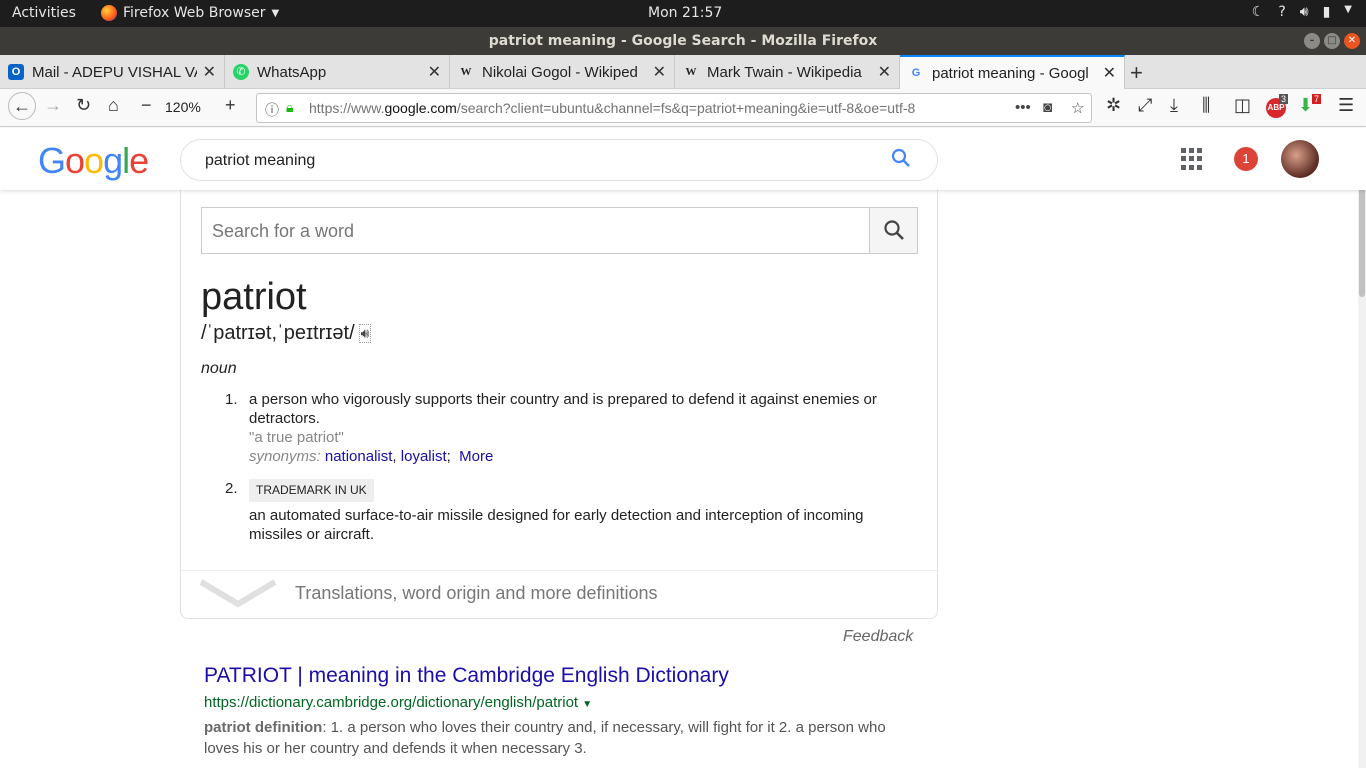 Image resolution: width=1366 pixels, height=768 pixels. I want to click on page-scrollbar, so click(1362, 471).